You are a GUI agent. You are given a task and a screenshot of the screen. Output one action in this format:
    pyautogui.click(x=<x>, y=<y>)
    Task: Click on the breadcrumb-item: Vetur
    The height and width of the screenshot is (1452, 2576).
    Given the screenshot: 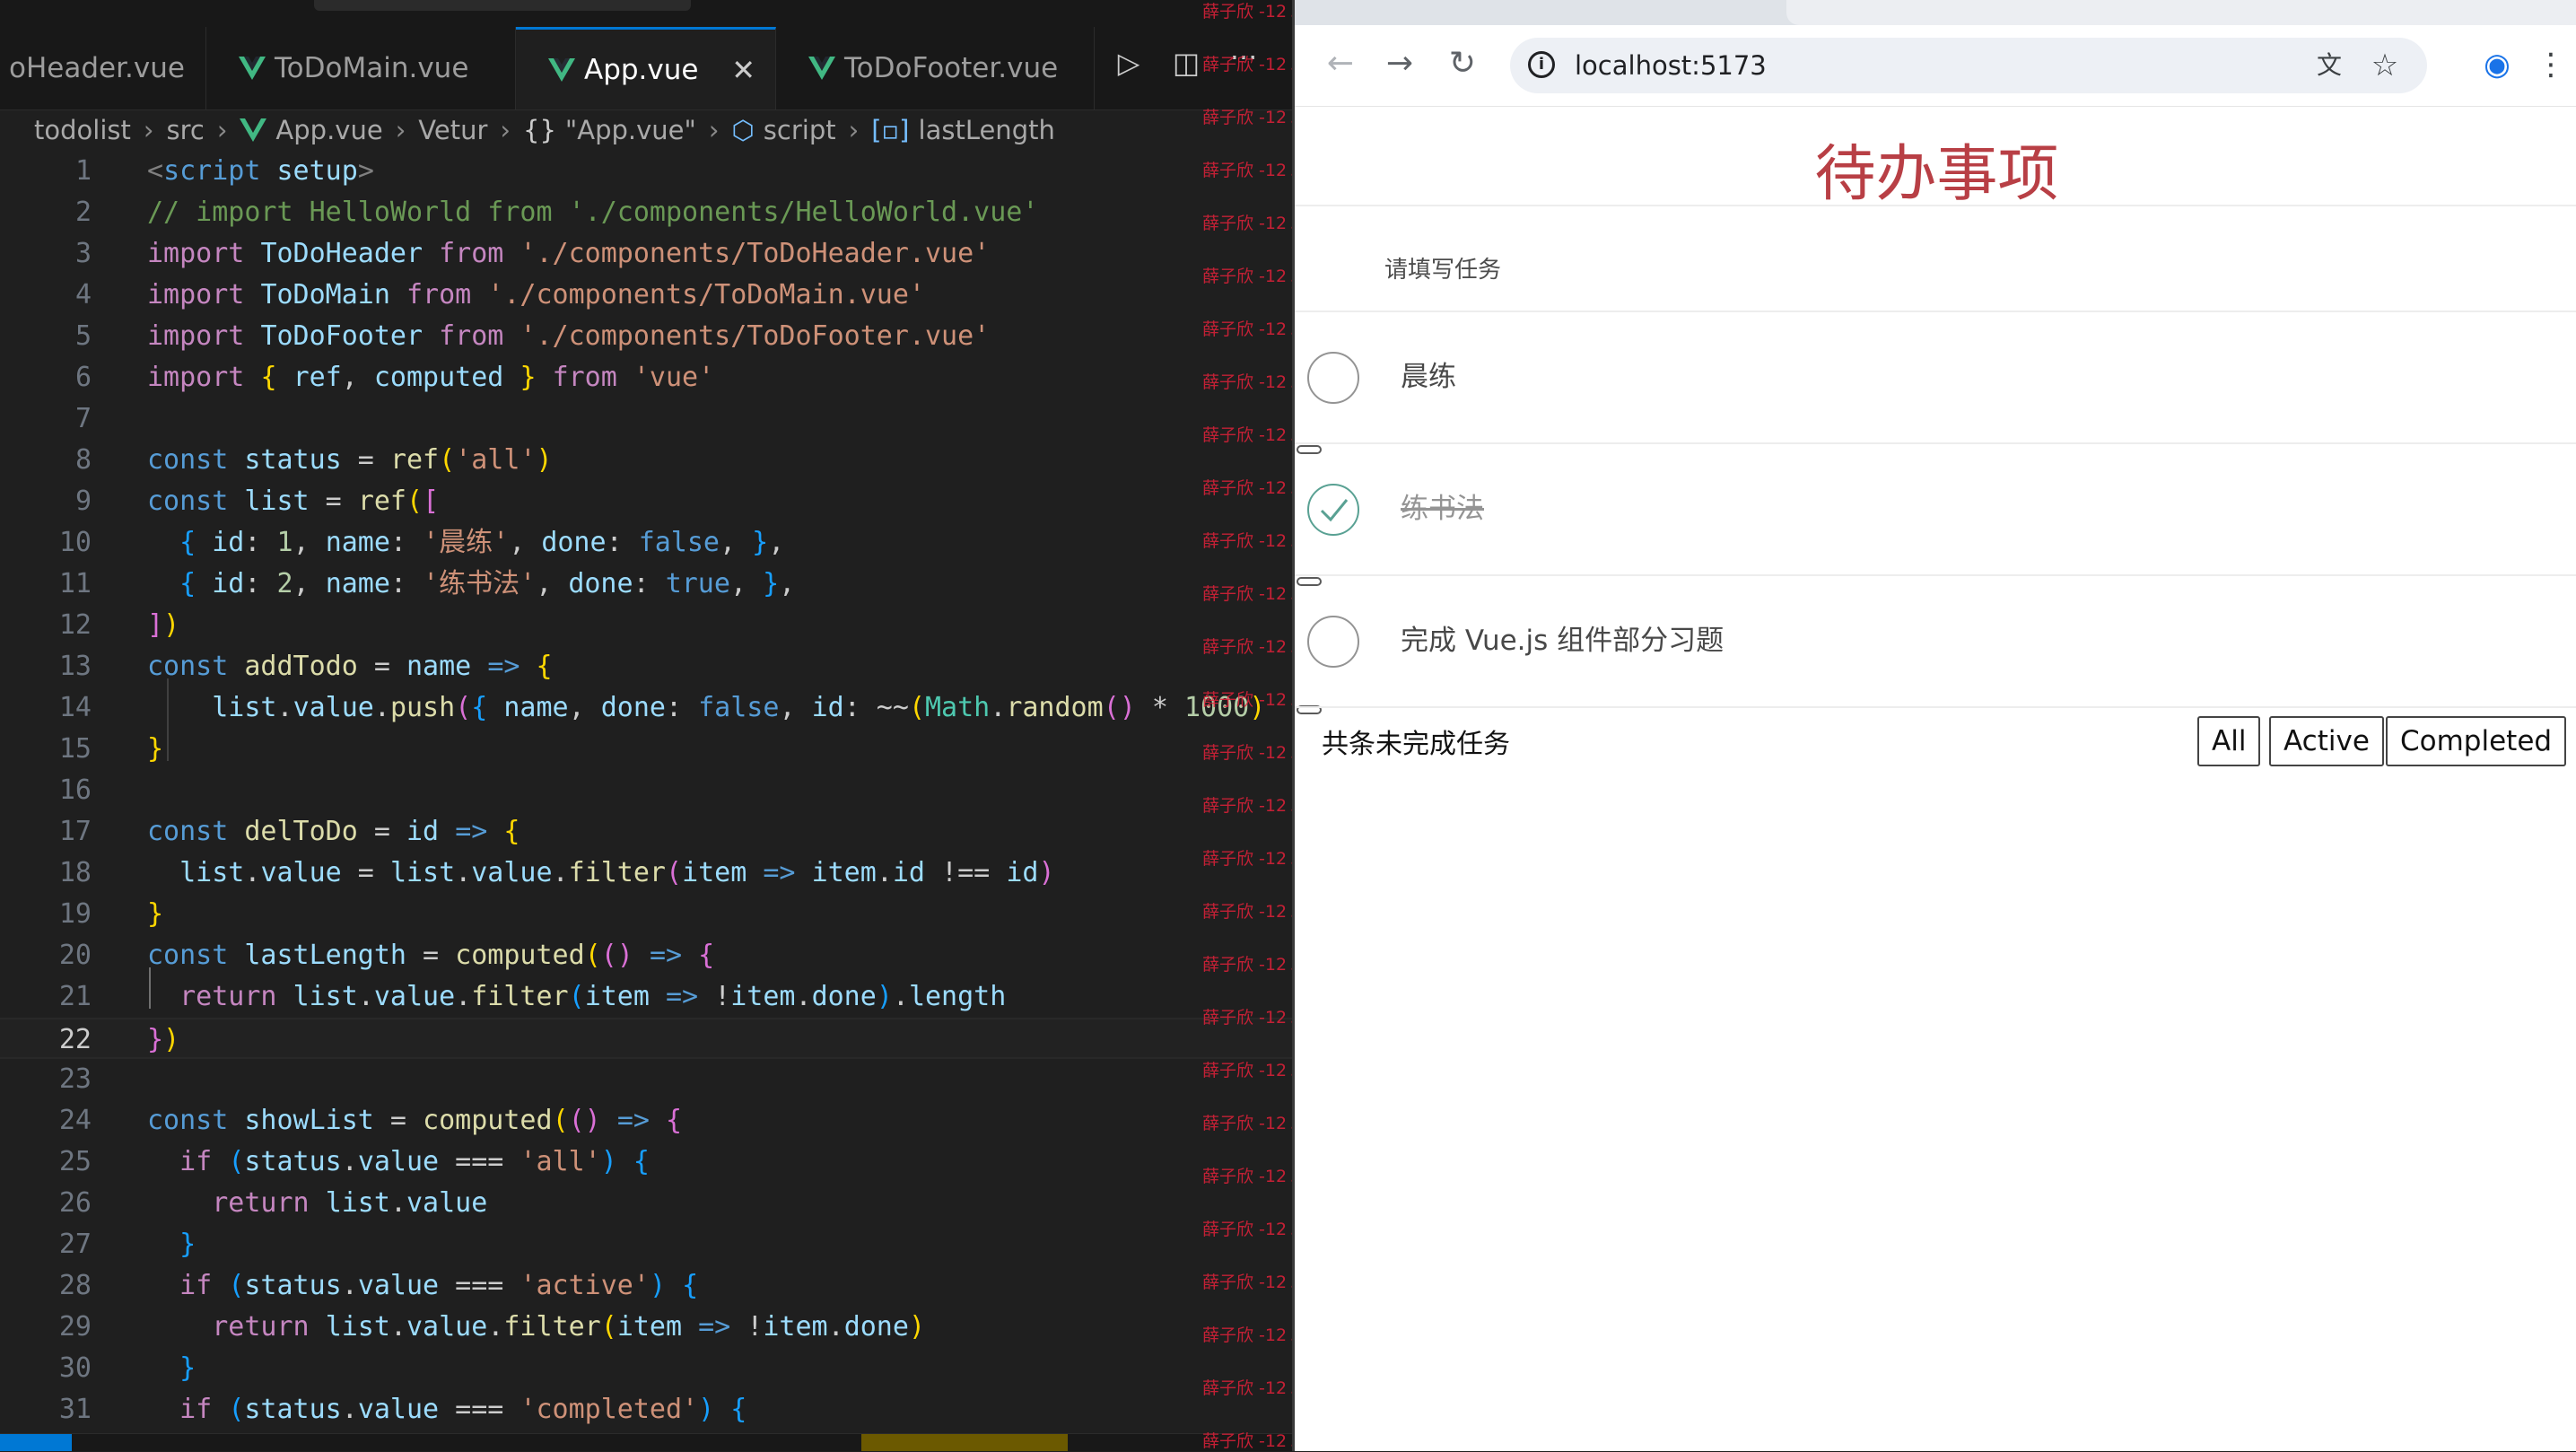 What is the action you would take?
    pyautogui.click(x=453, y=130)
    